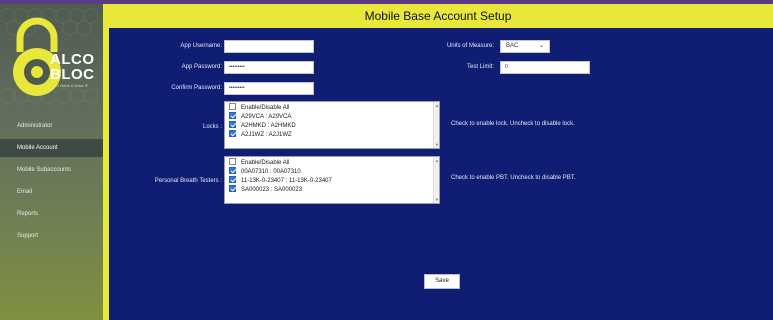 The width and height of the screenshot is (773, 320). Describe the element at coordinates (51, 236) in the screenshot. I see `sidebar-item-support: Support` at that location.